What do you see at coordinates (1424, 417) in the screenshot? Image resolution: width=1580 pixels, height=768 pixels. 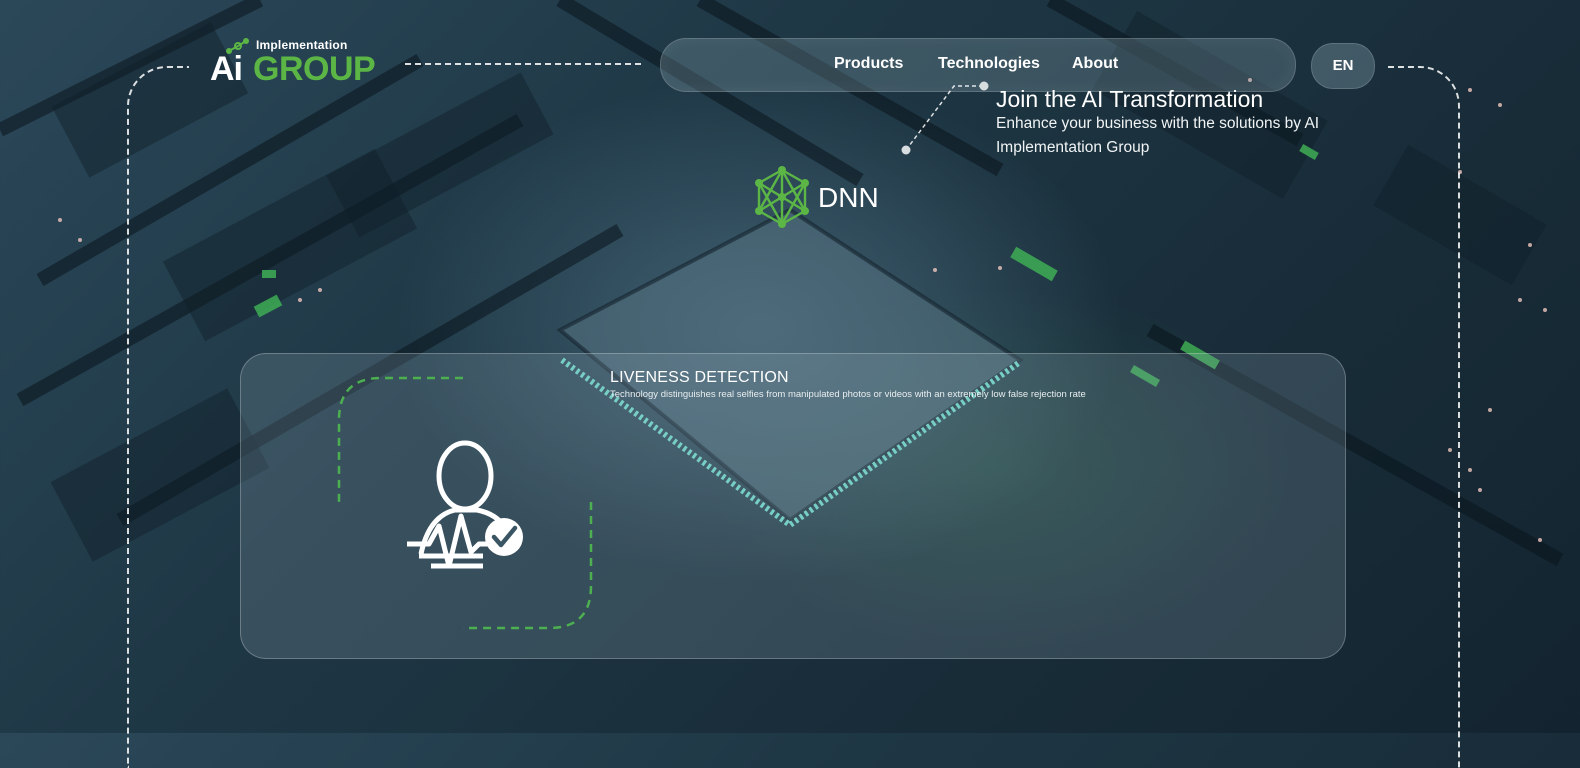 I see `frame-line-right` at bounding box center [1424, 417].